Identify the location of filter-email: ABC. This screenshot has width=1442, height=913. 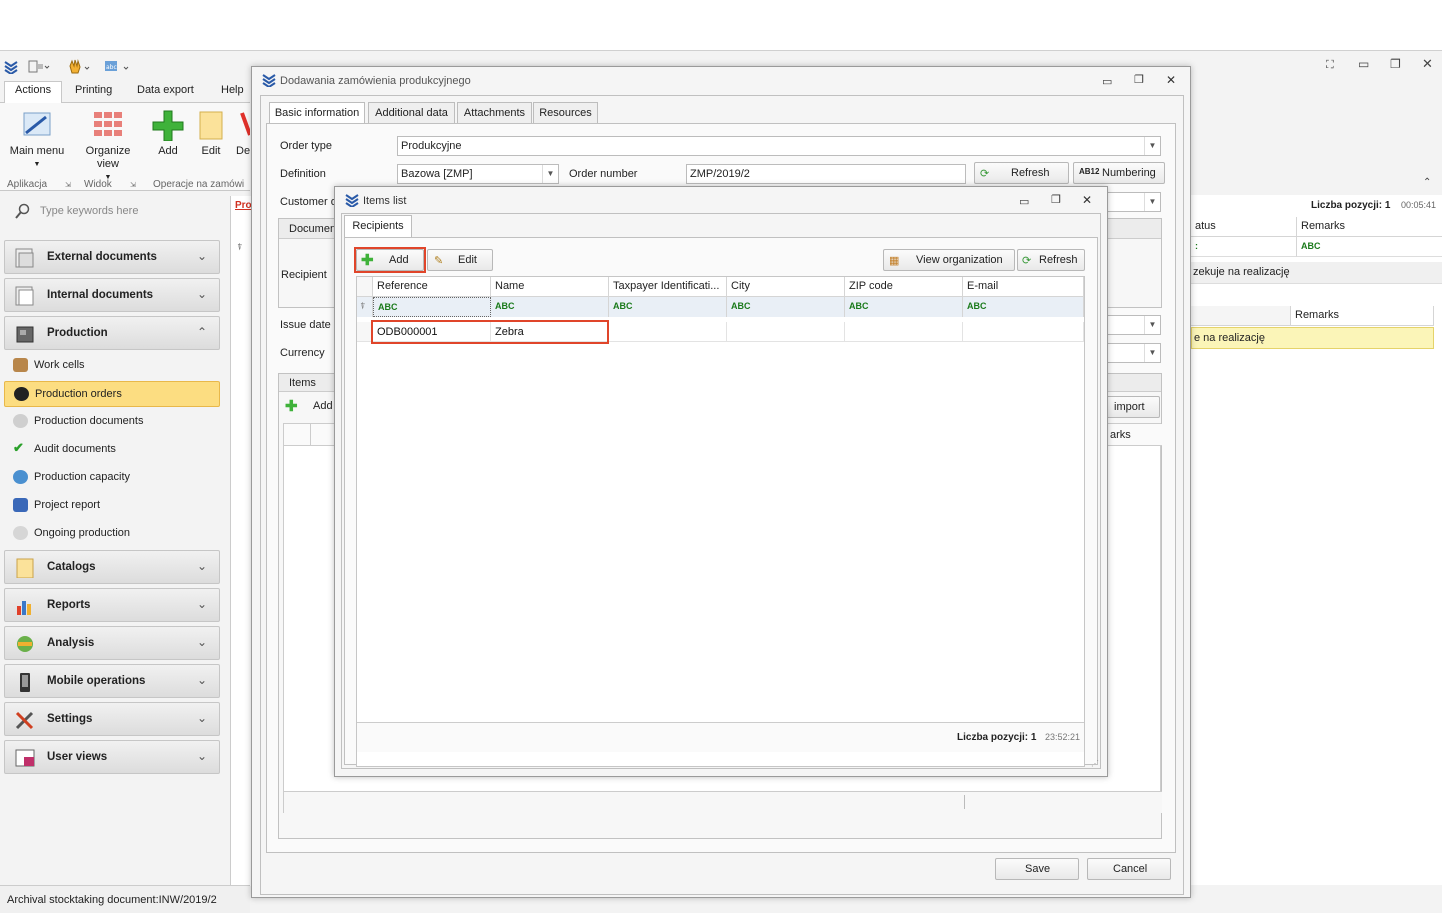
(1023, 307).